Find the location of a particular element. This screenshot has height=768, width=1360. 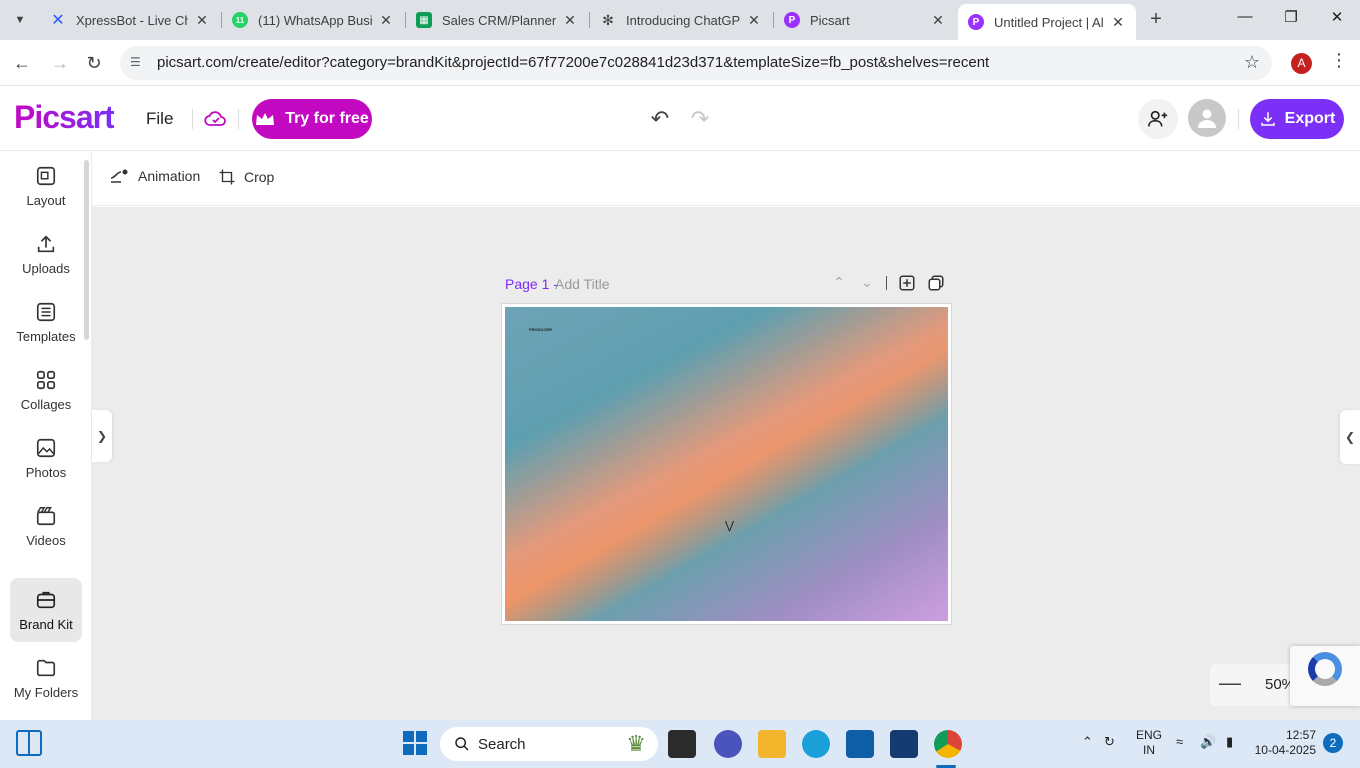

app-icon is located at coordinates (904, 744).